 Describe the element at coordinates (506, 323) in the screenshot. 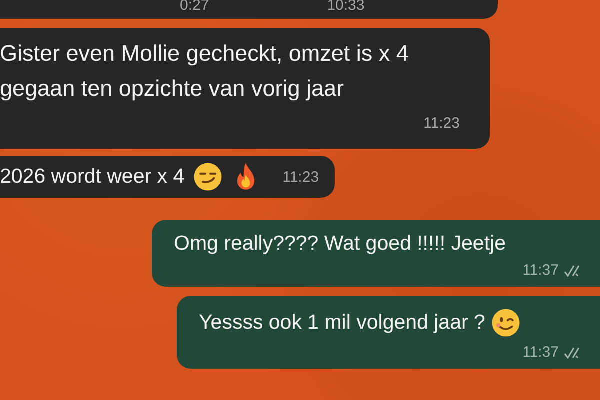

I see `winking-face-icon` at that location.